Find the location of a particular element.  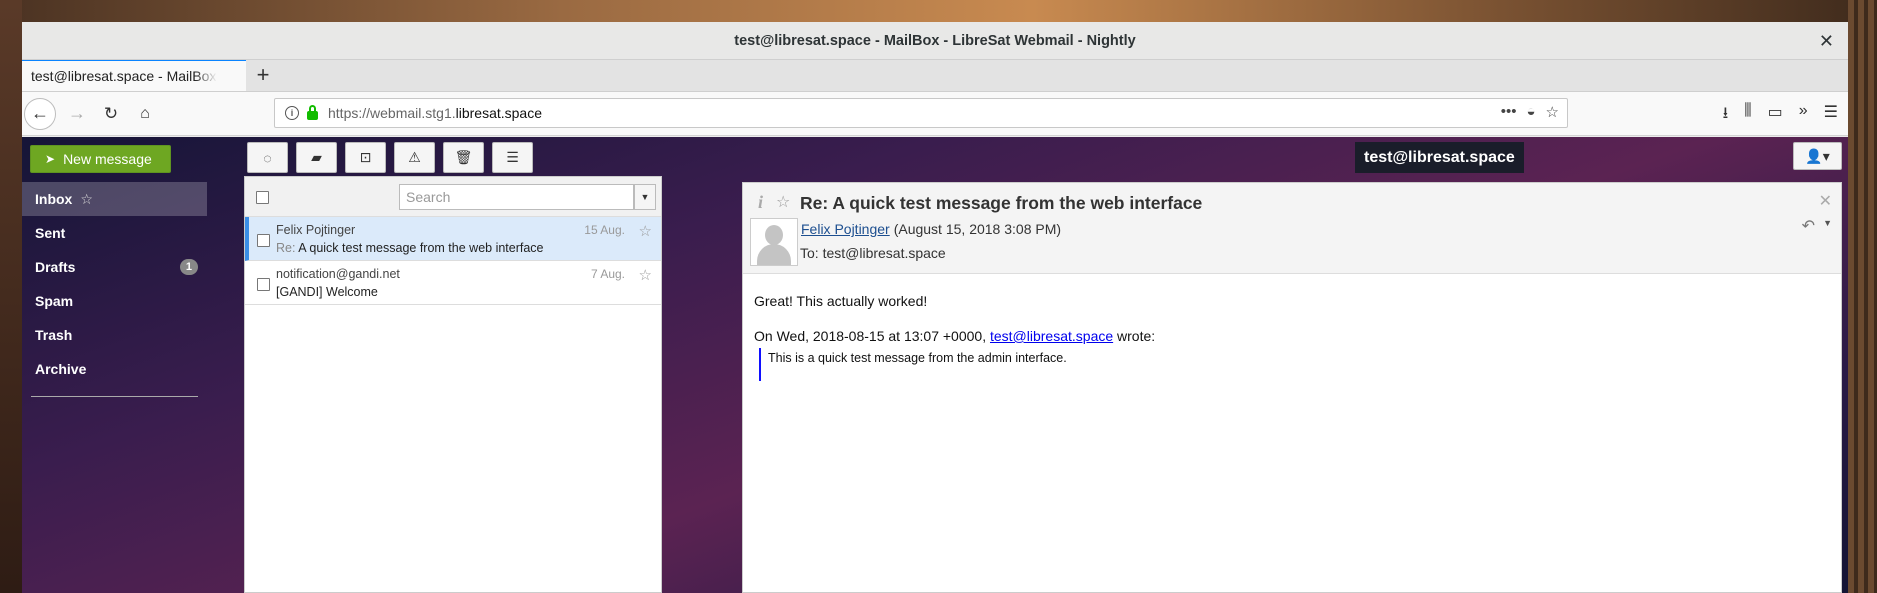

user-icon: 👤▾ is located at coordinates (1817, 155).